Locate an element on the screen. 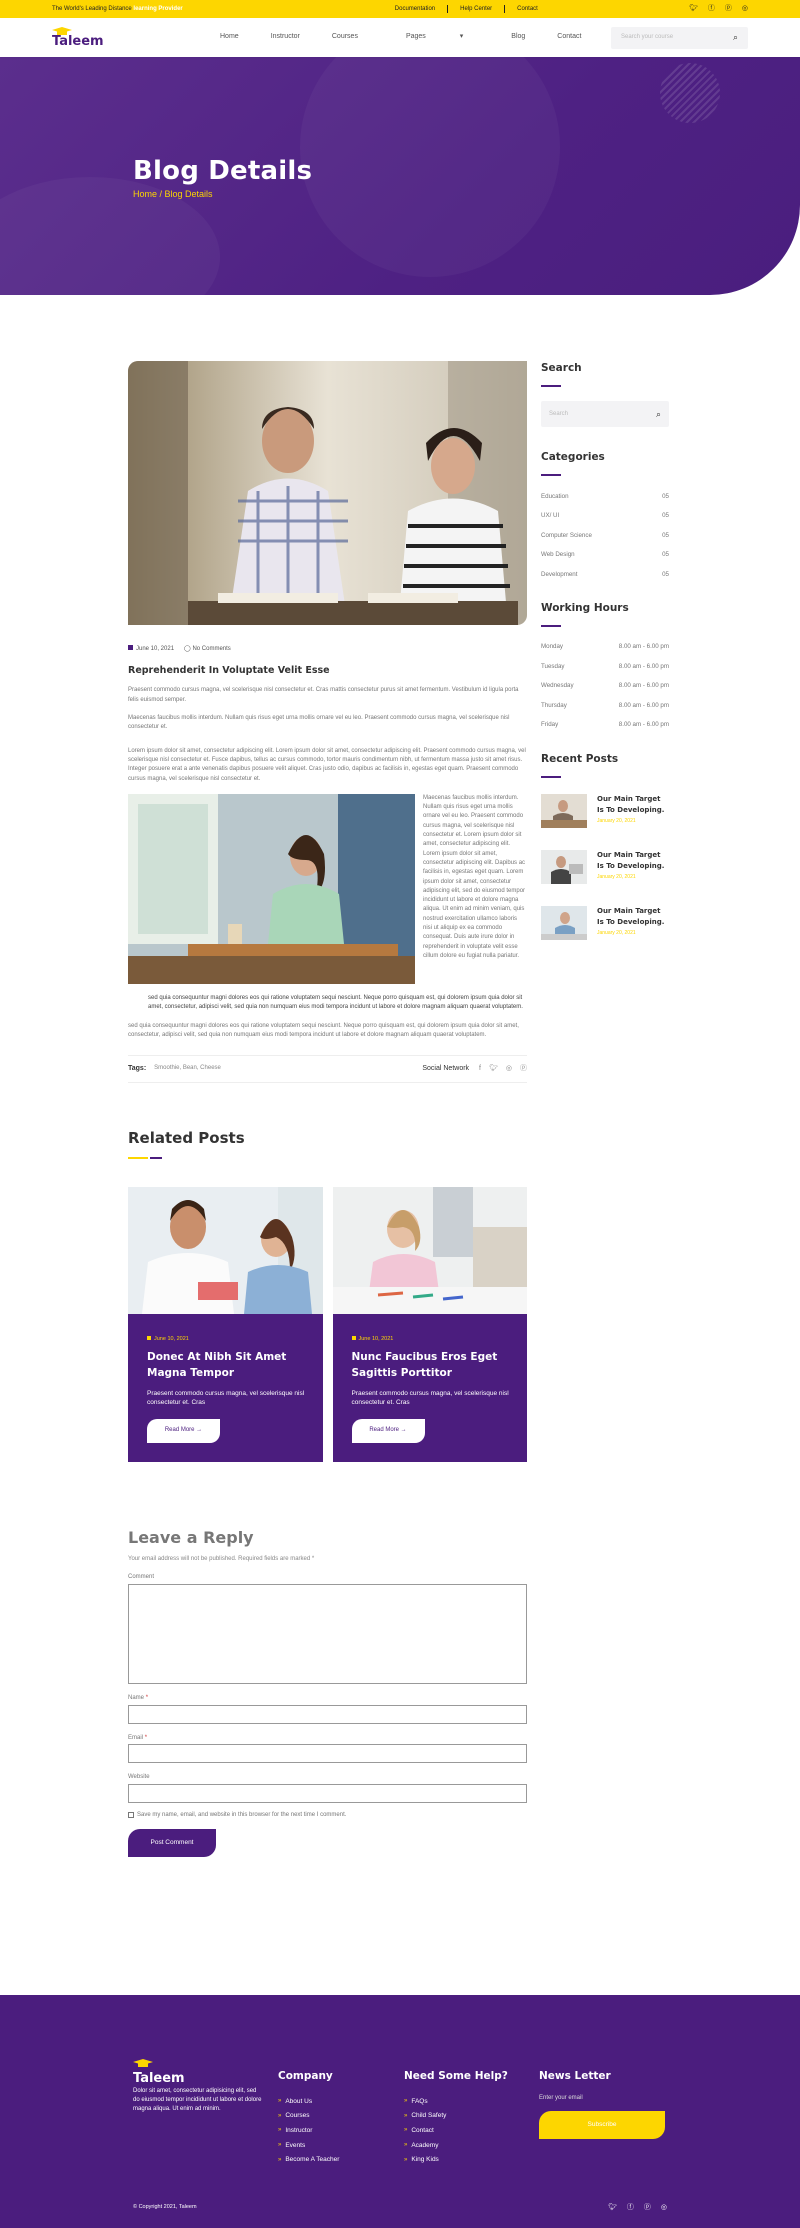 The width and height of the screenshot is (800, 2228). help-center-link: Help Center is located at coordinates (477, 9).